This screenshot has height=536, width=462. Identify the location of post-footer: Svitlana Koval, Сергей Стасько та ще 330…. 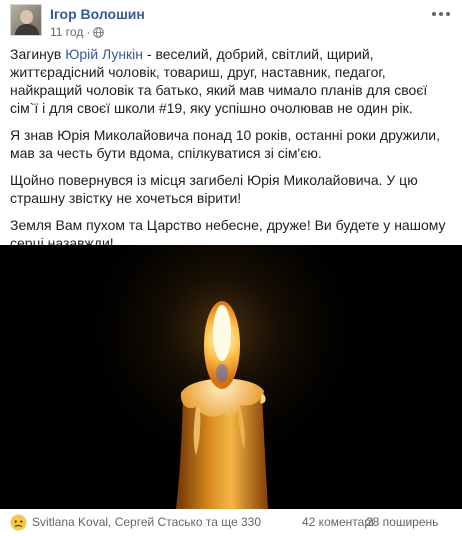
(231, 522).